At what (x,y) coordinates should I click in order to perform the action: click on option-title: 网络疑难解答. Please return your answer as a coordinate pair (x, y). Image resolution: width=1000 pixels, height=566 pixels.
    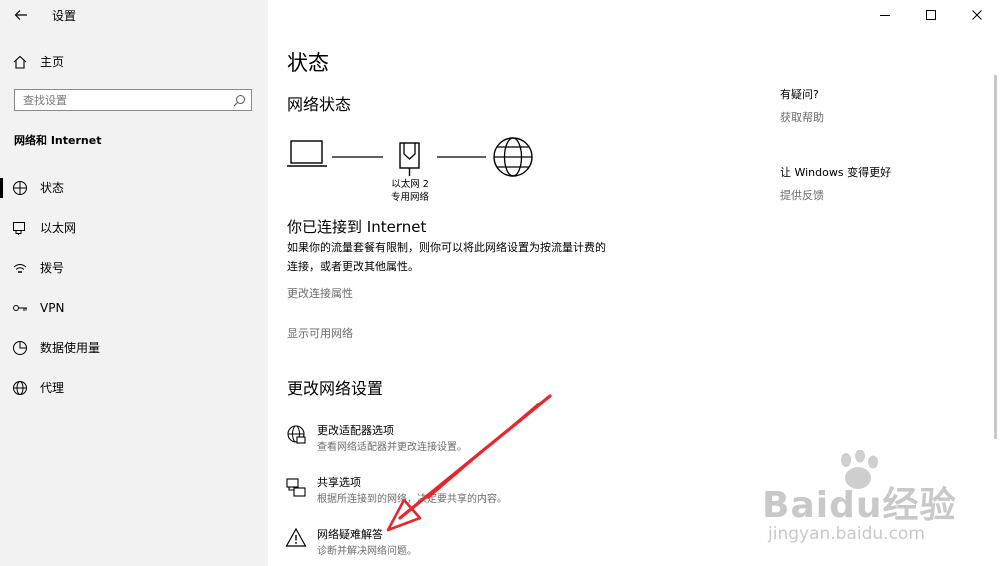
    Looking at the image, I should click on (350, 534).